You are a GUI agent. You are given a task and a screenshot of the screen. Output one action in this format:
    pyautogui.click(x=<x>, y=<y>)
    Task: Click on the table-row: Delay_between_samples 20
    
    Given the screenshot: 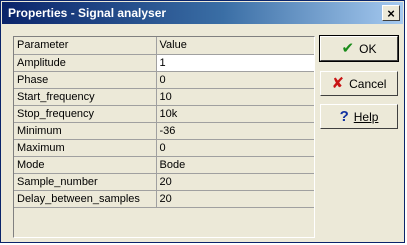 What is the action you would take?
    pyautogui.click(x=164, y=199)
    